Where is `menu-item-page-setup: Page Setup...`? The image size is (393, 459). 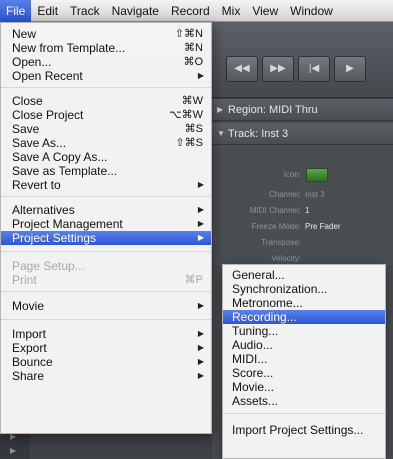 menu-item-page-setup: Page Setup... is located at coordinates (106, 266).